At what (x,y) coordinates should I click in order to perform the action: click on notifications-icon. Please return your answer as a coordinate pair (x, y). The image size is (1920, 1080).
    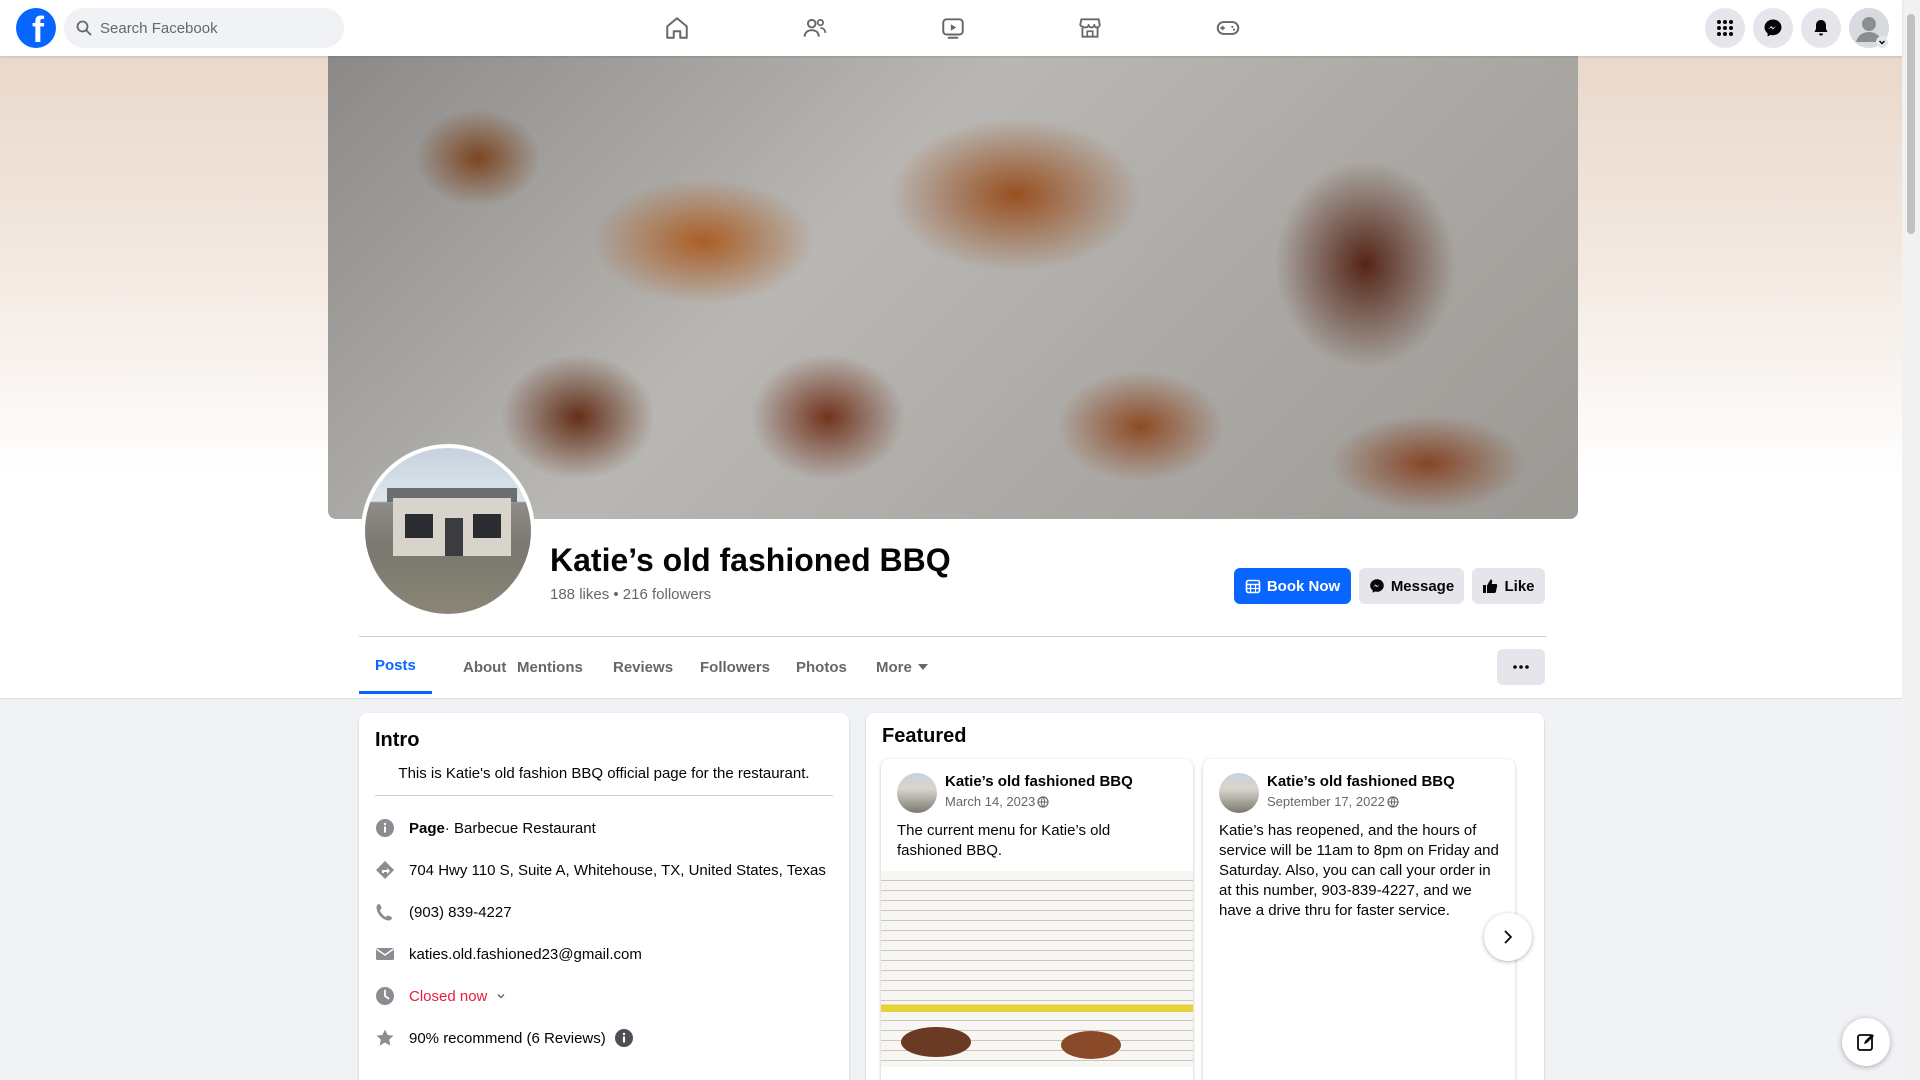
    Looking at the image, I should click on (1821, 28).